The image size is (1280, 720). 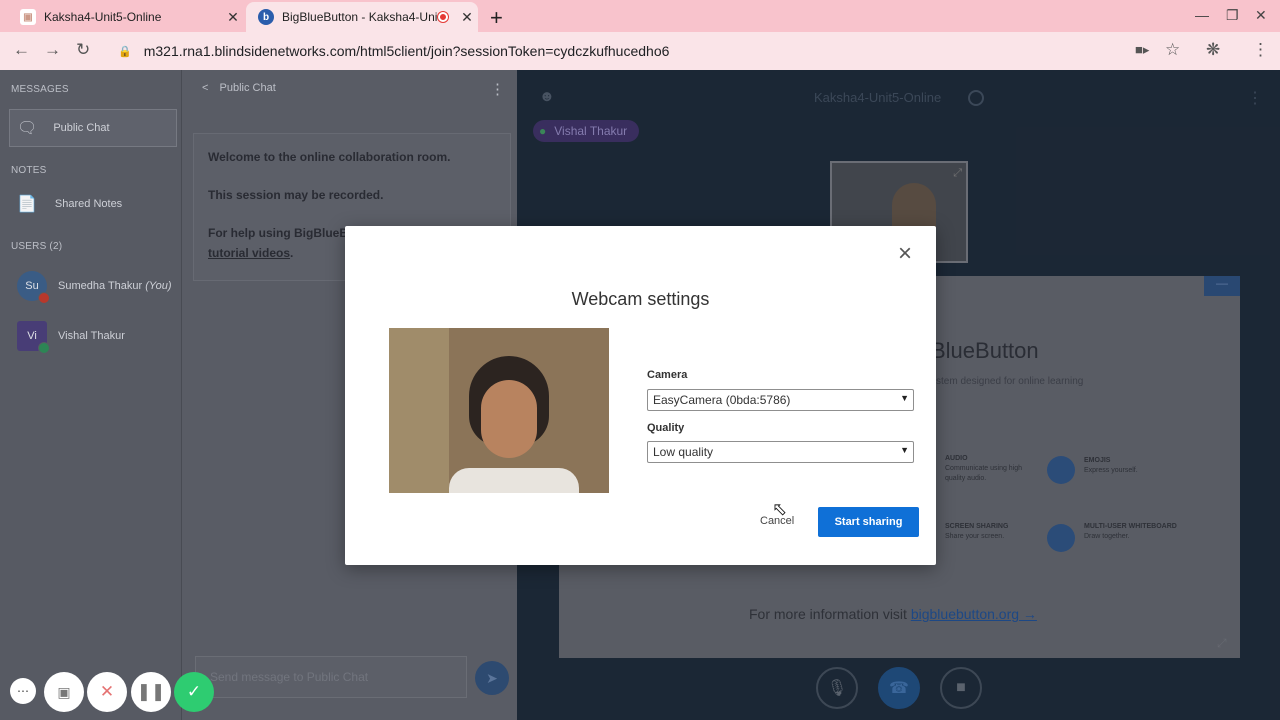 I want to click on window-close-button: ✕, so click(x=1261, y=15).